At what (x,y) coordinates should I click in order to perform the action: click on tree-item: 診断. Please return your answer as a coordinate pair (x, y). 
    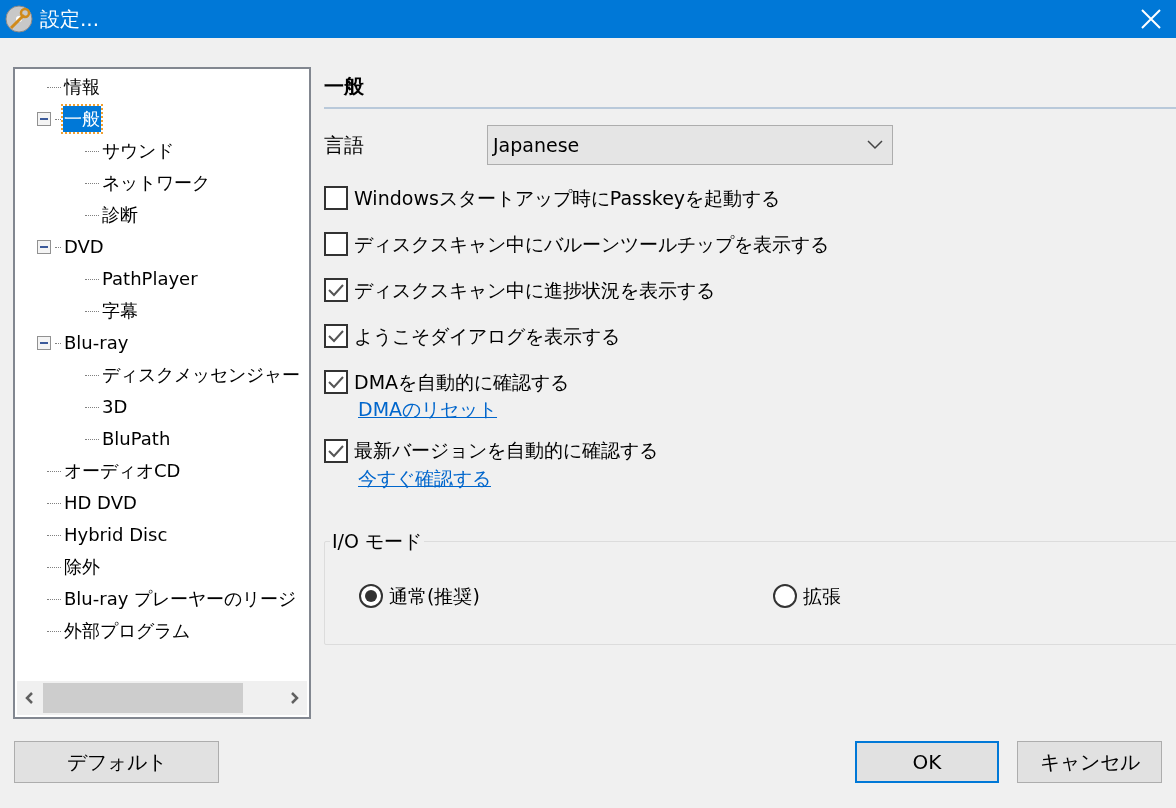
    Looking at the image, I should click on (120, 215).